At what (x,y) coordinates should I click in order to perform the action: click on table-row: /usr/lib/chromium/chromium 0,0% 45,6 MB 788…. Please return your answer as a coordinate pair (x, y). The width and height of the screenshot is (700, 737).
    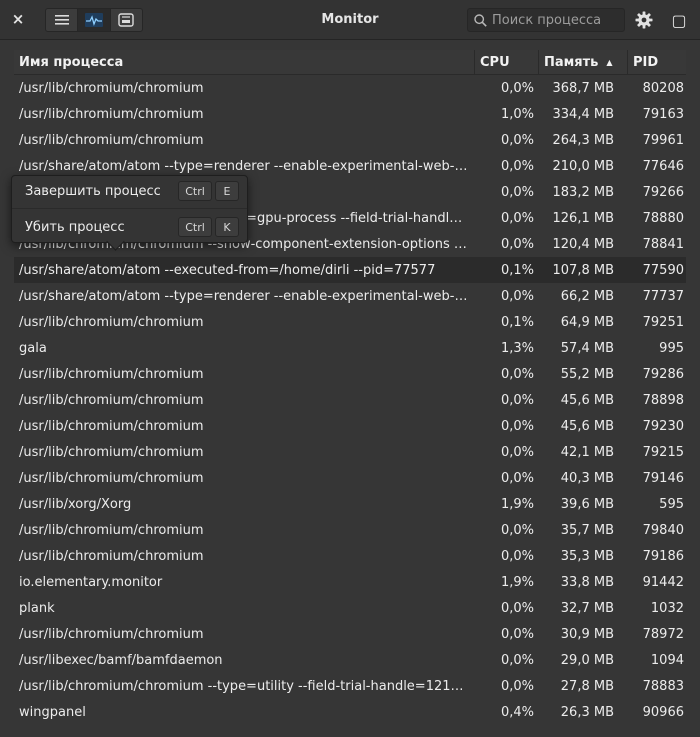
    Looking at the image, I should click on (350, 400).